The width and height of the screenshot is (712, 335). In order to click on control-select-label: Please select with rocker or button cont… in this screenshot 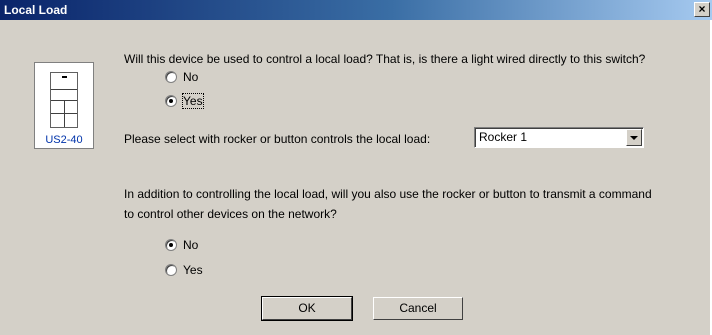, I will do `click(277, 139)`.